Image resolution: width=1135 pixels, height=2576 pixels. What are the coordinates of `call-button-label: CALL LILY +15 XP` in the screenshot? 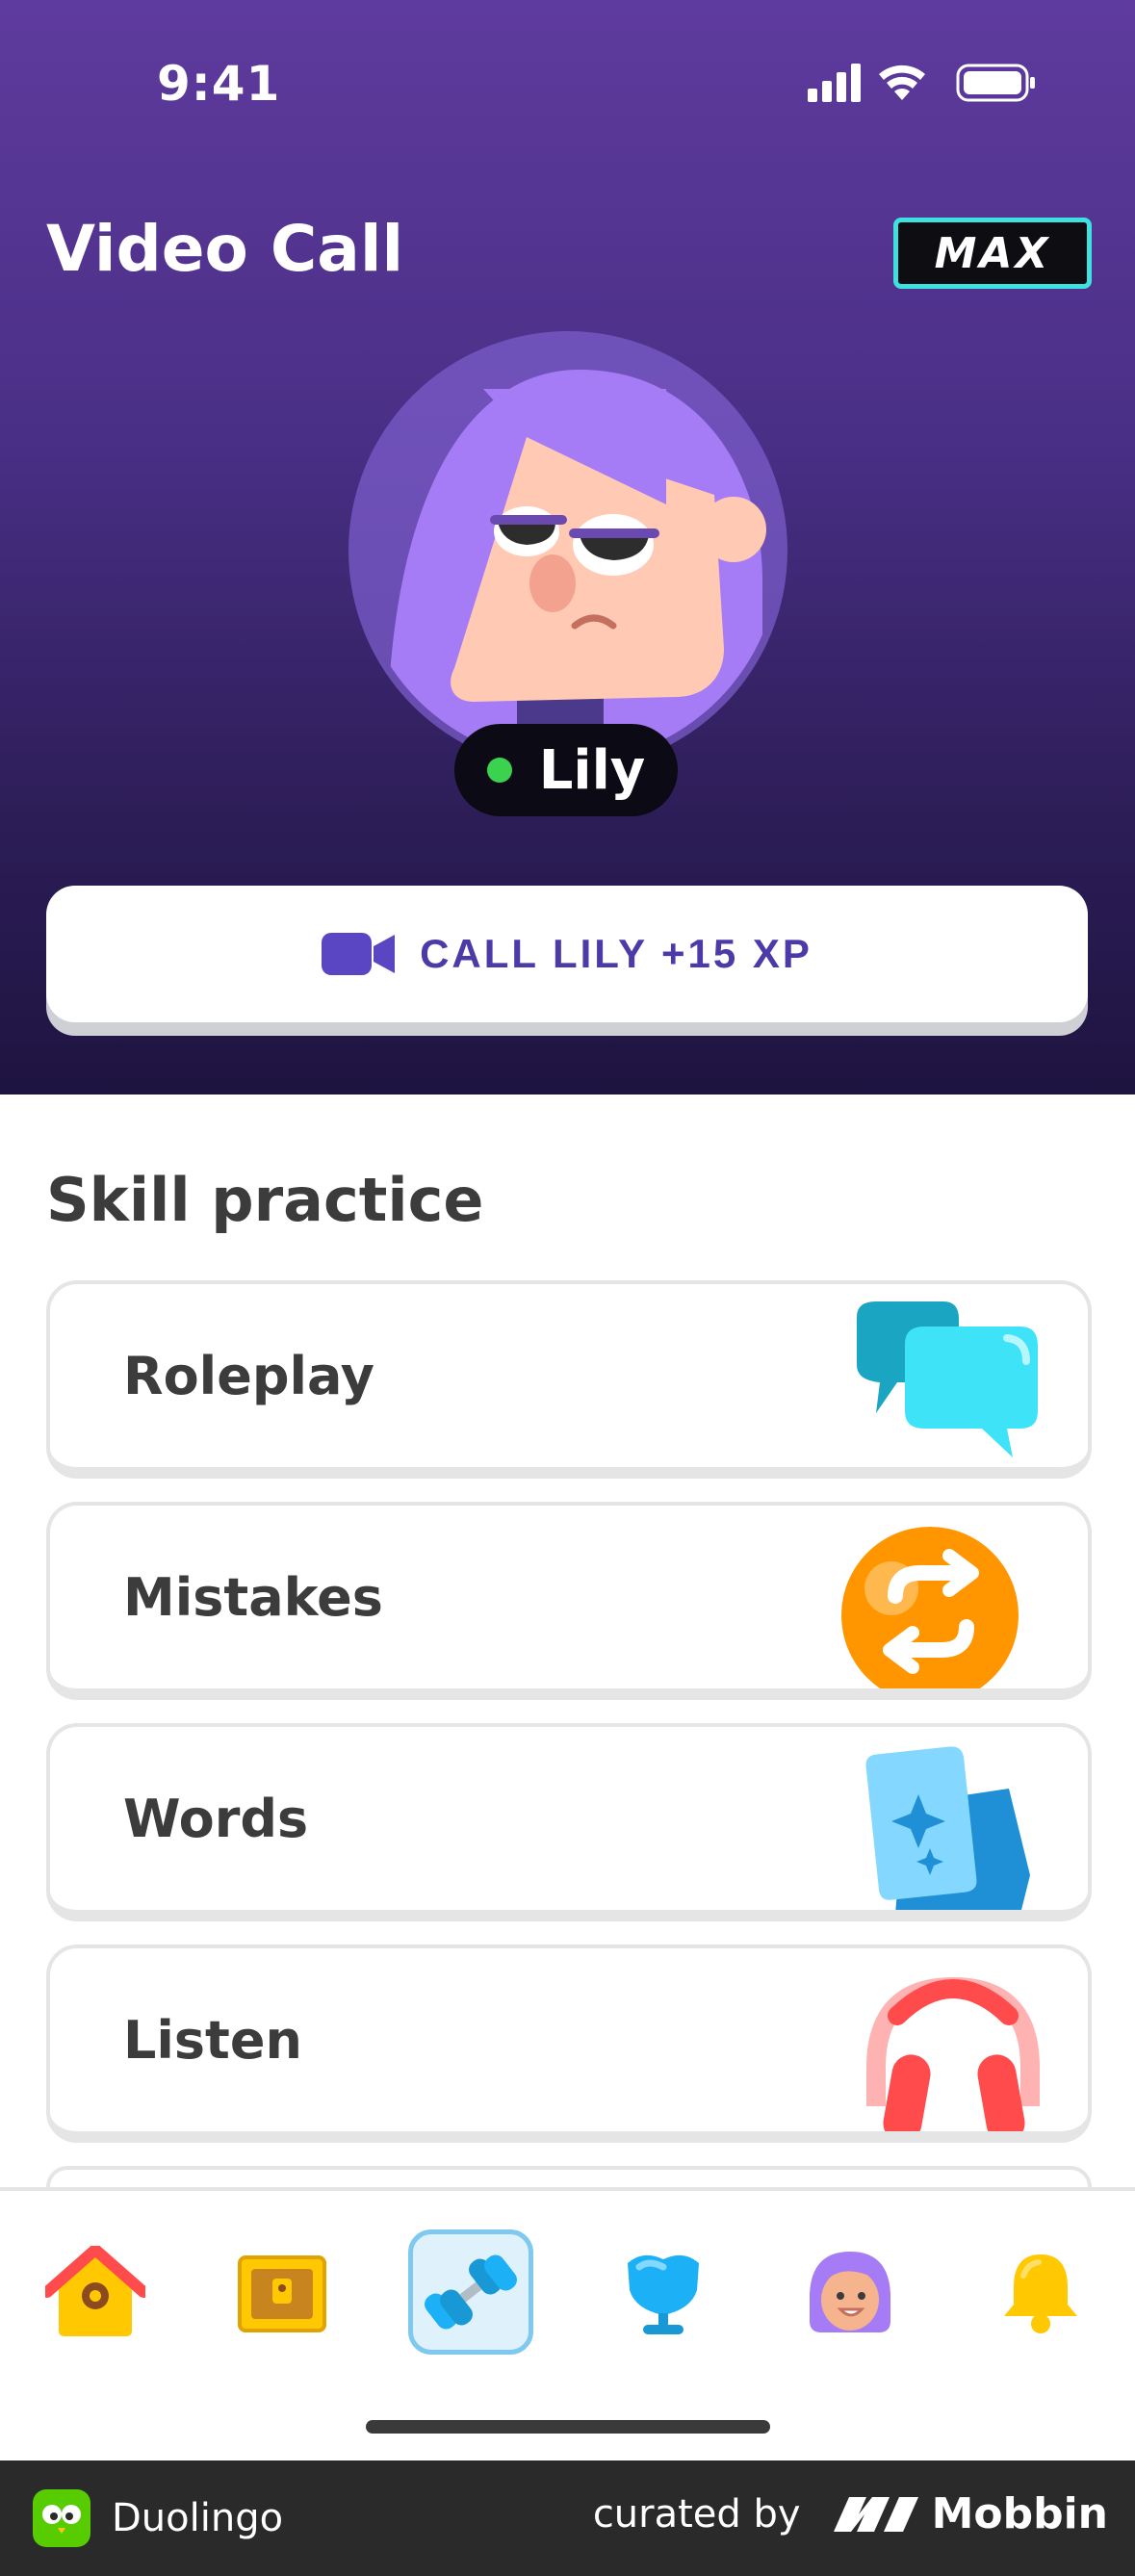 It's located at (616, 953).